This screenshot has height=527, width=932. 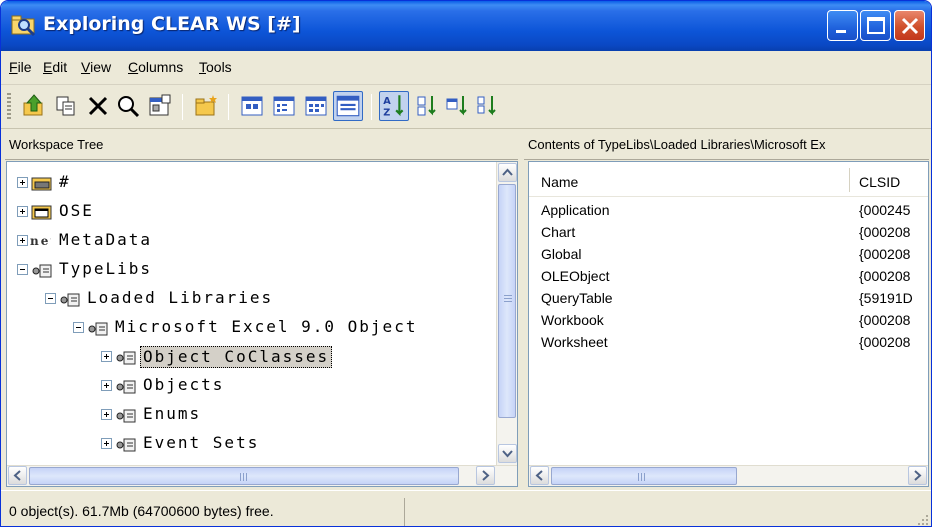 I want to click on sort-by-type-icon, so click(x=458, y=106).